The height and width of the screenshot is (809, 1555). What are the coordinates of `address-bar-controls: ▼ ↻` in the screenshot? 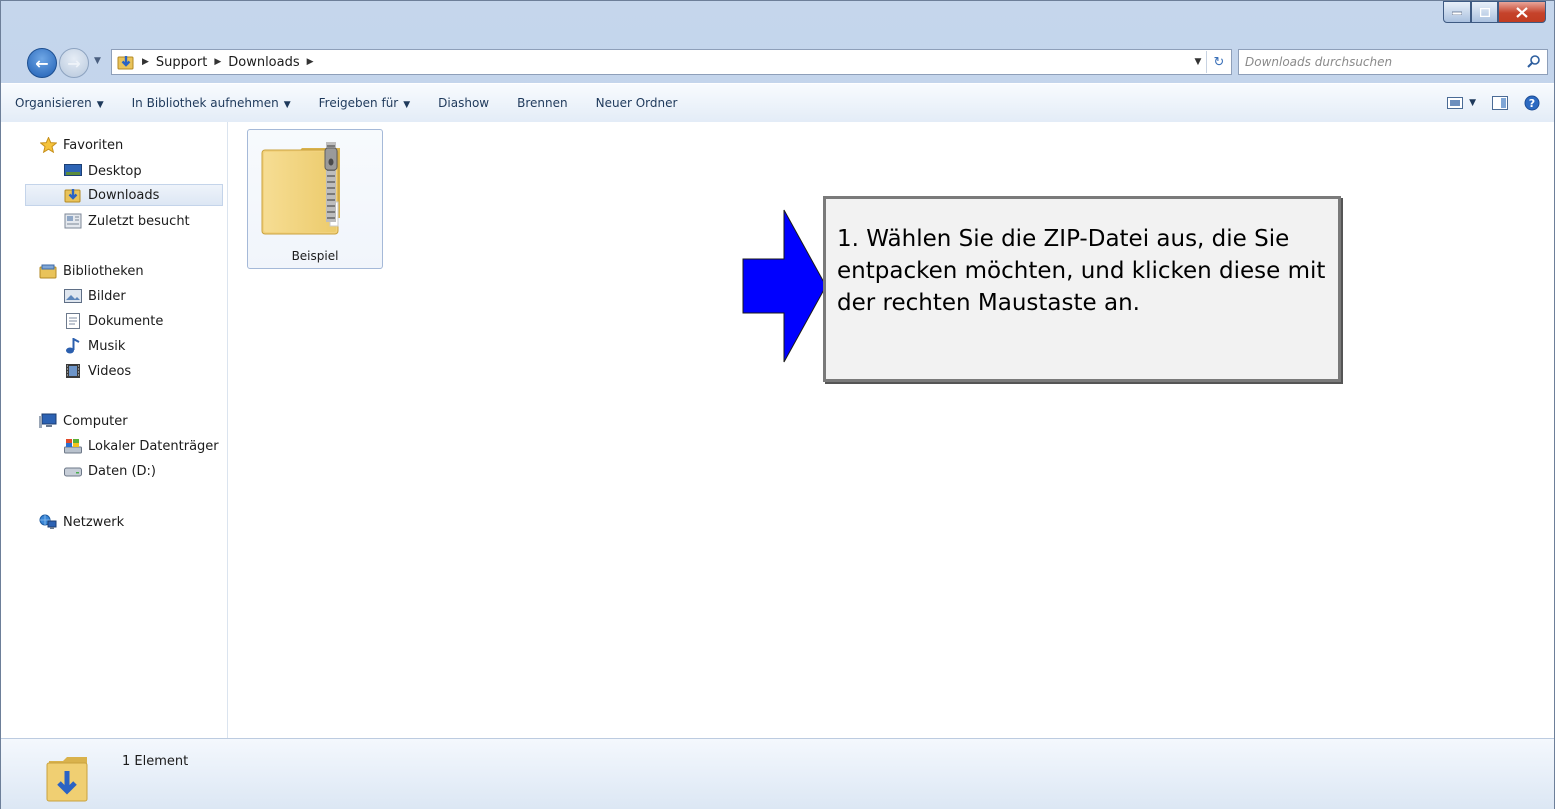 It's located at (1210, 62).